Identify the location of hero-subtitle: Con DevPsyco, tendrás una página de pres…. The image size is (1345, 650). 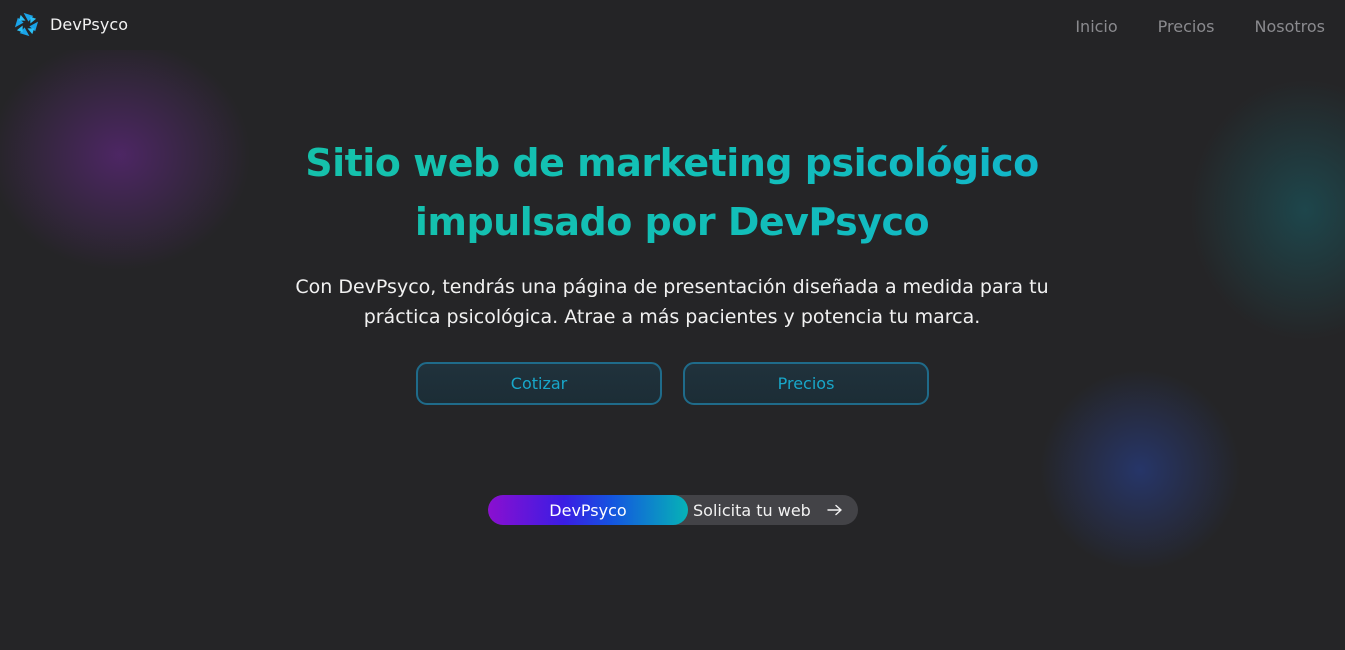
(672, 302).